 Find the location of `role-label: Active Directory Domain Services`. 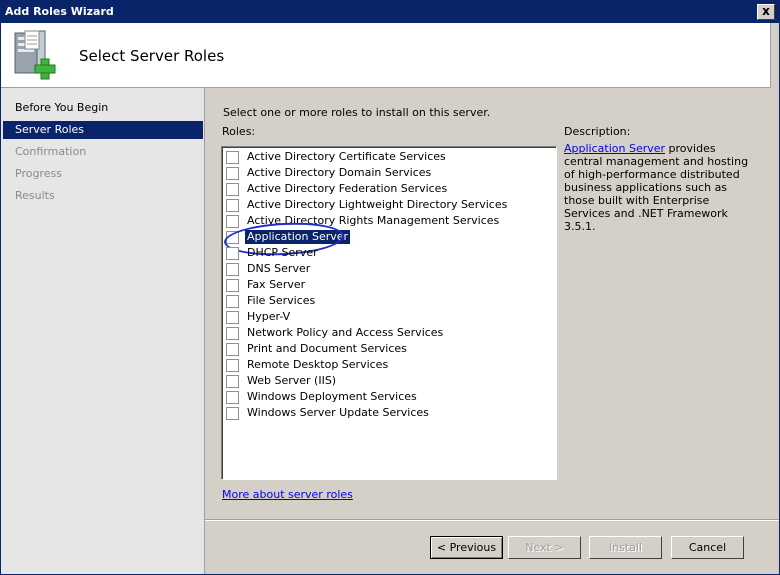

role-label: Active Directory Domain Services is located at coordinates (339, 173).